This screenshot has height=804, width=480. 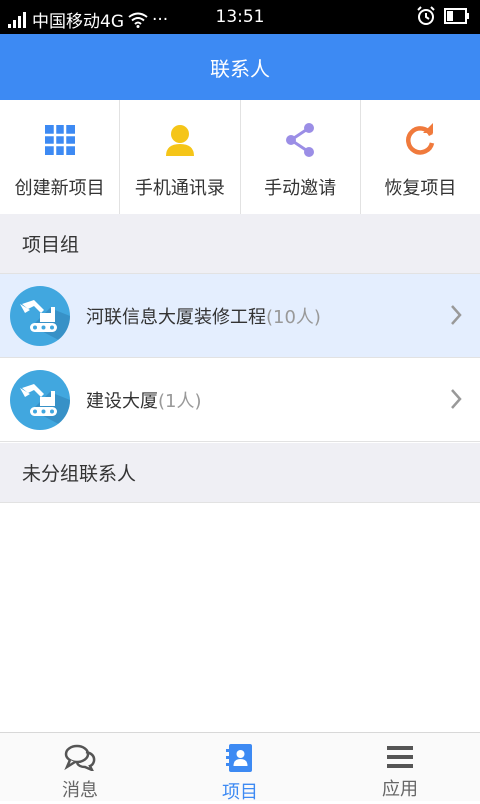 I want to click on section-project-group-label: 项目组, so click(x=51, y=245).